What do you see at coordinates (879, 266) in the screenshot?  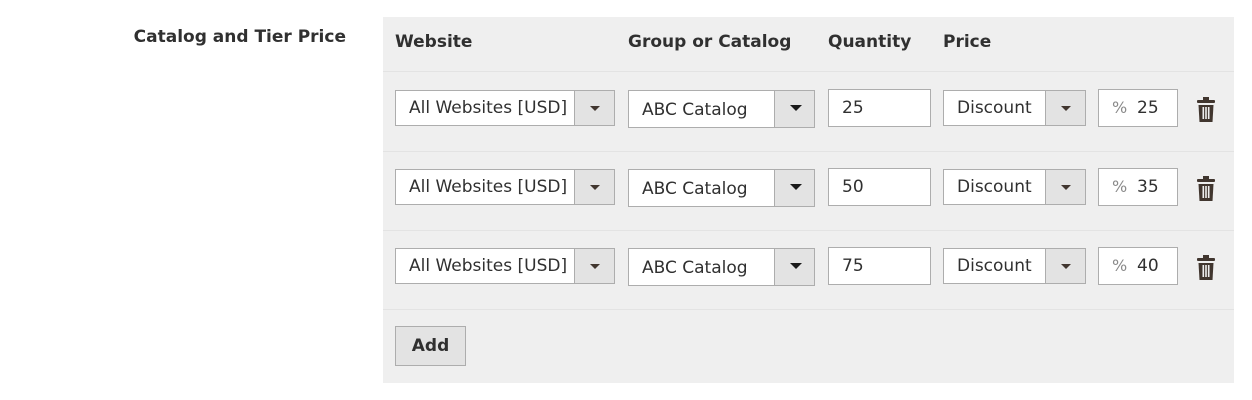 I see `quantity-input: 75` at bounding box center [879, 266].